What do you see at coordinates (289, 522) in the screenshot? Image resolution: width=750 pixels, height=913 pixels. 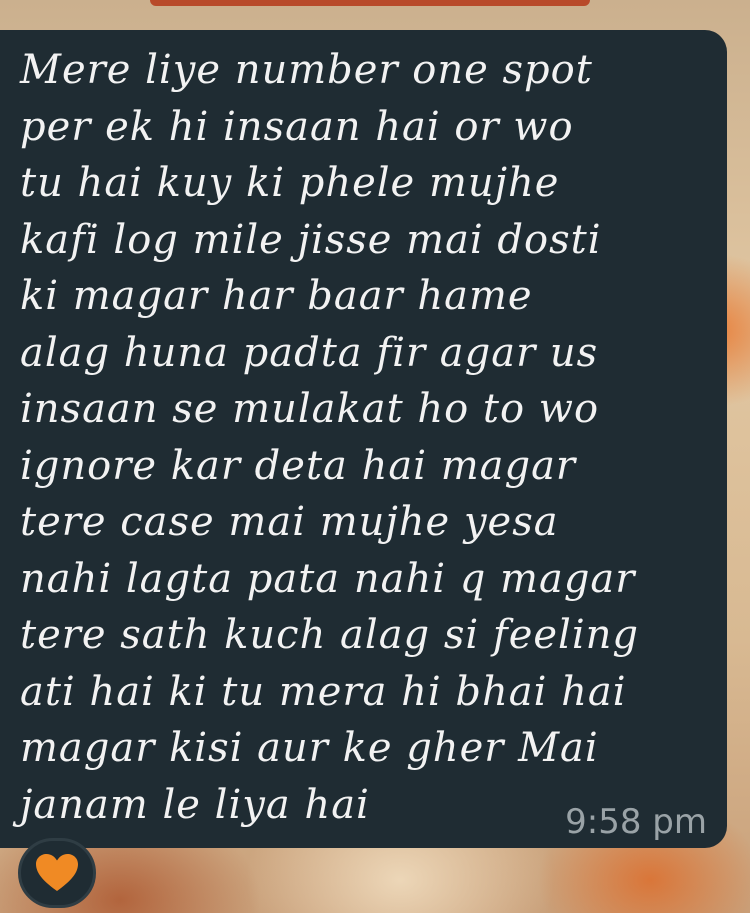 I see `message-line: tere case mai mujhe yesa` at bounding box center [289, 522].